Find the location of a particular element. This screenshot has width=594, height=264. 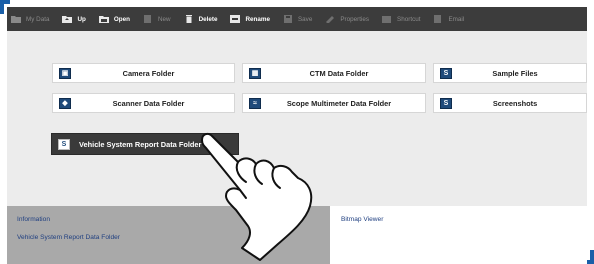

folder-scanner-label: Scanner Data Folder is located at coordinates (148, 103).